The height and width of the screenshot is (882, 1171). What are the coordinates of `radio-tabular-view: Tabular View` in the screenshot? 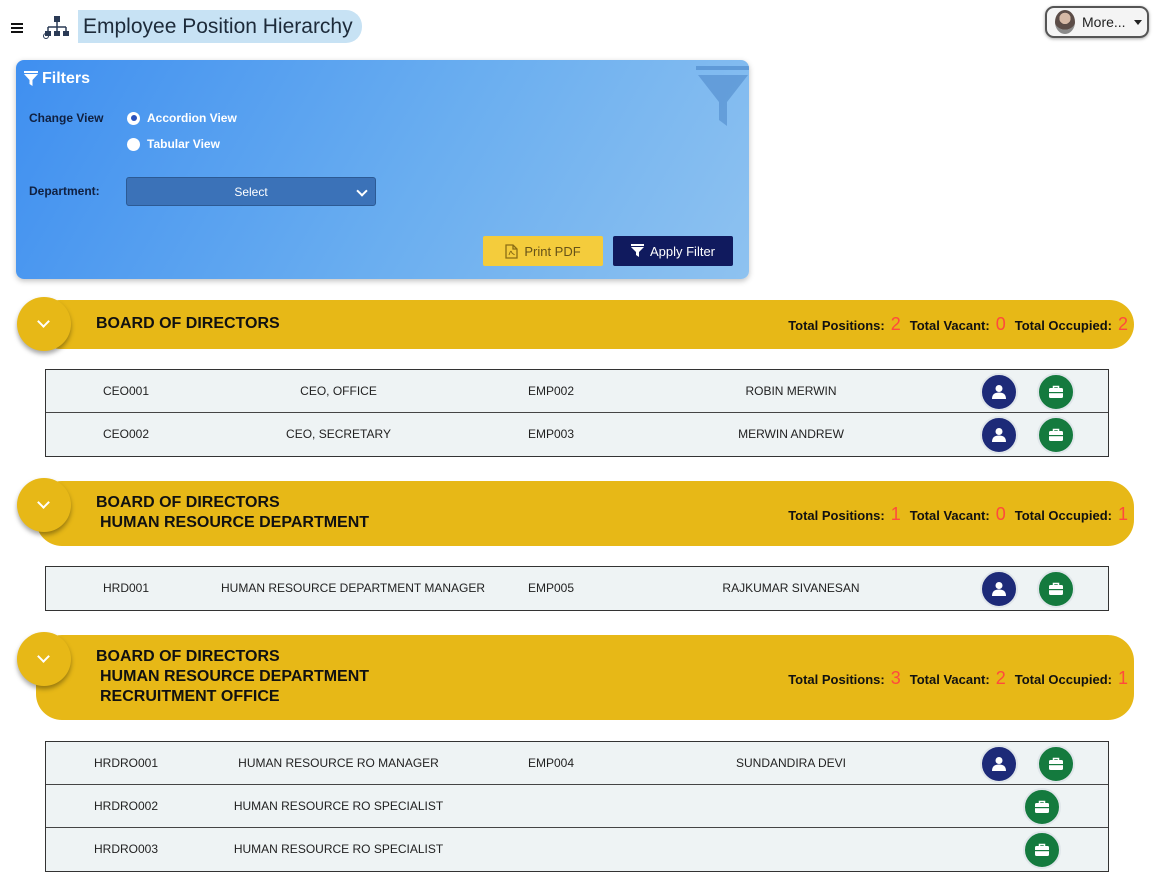 It's located at (173, 144).